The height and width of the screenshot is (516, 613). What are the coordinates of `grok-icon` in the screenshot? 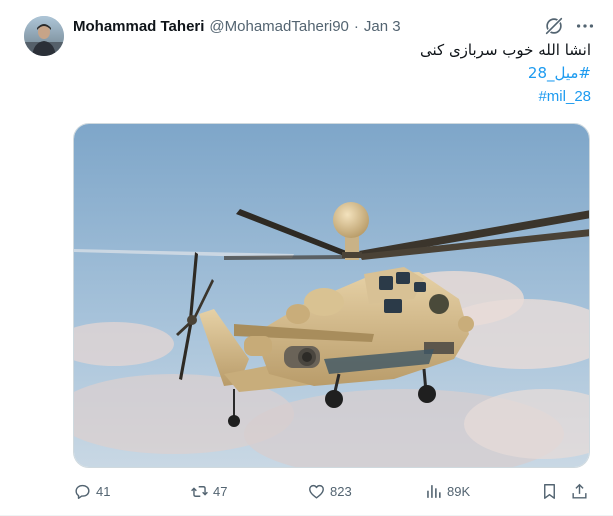 It's located at (554, 26).